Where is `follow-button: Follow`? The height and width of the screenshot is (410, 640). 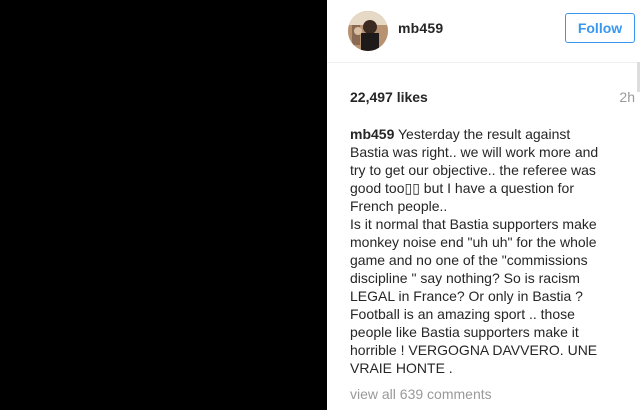 follow-button: Follow is located at coordinates (600, 28).